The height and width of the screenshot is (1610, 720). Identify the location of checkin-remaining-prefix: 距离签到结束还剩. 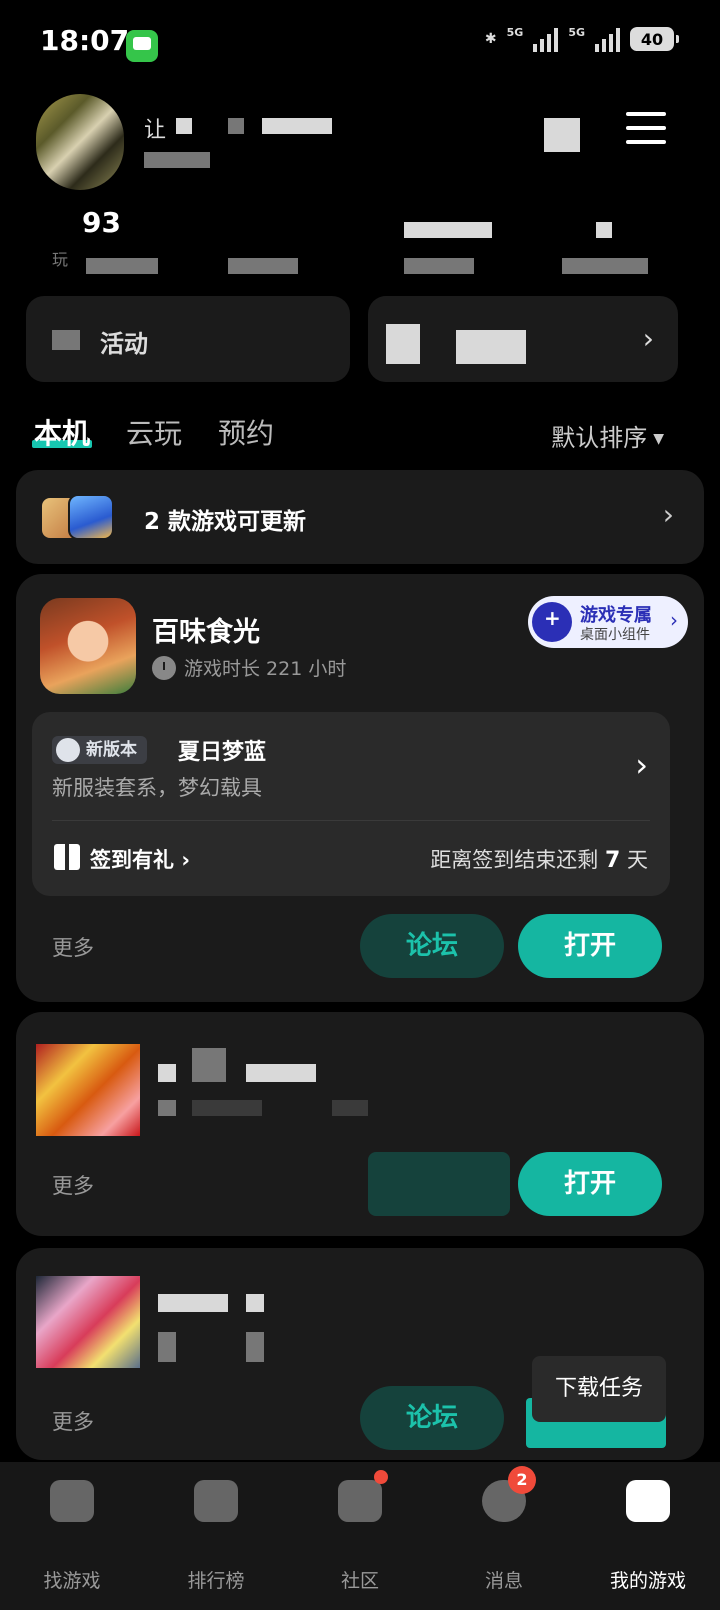
(514, 860).